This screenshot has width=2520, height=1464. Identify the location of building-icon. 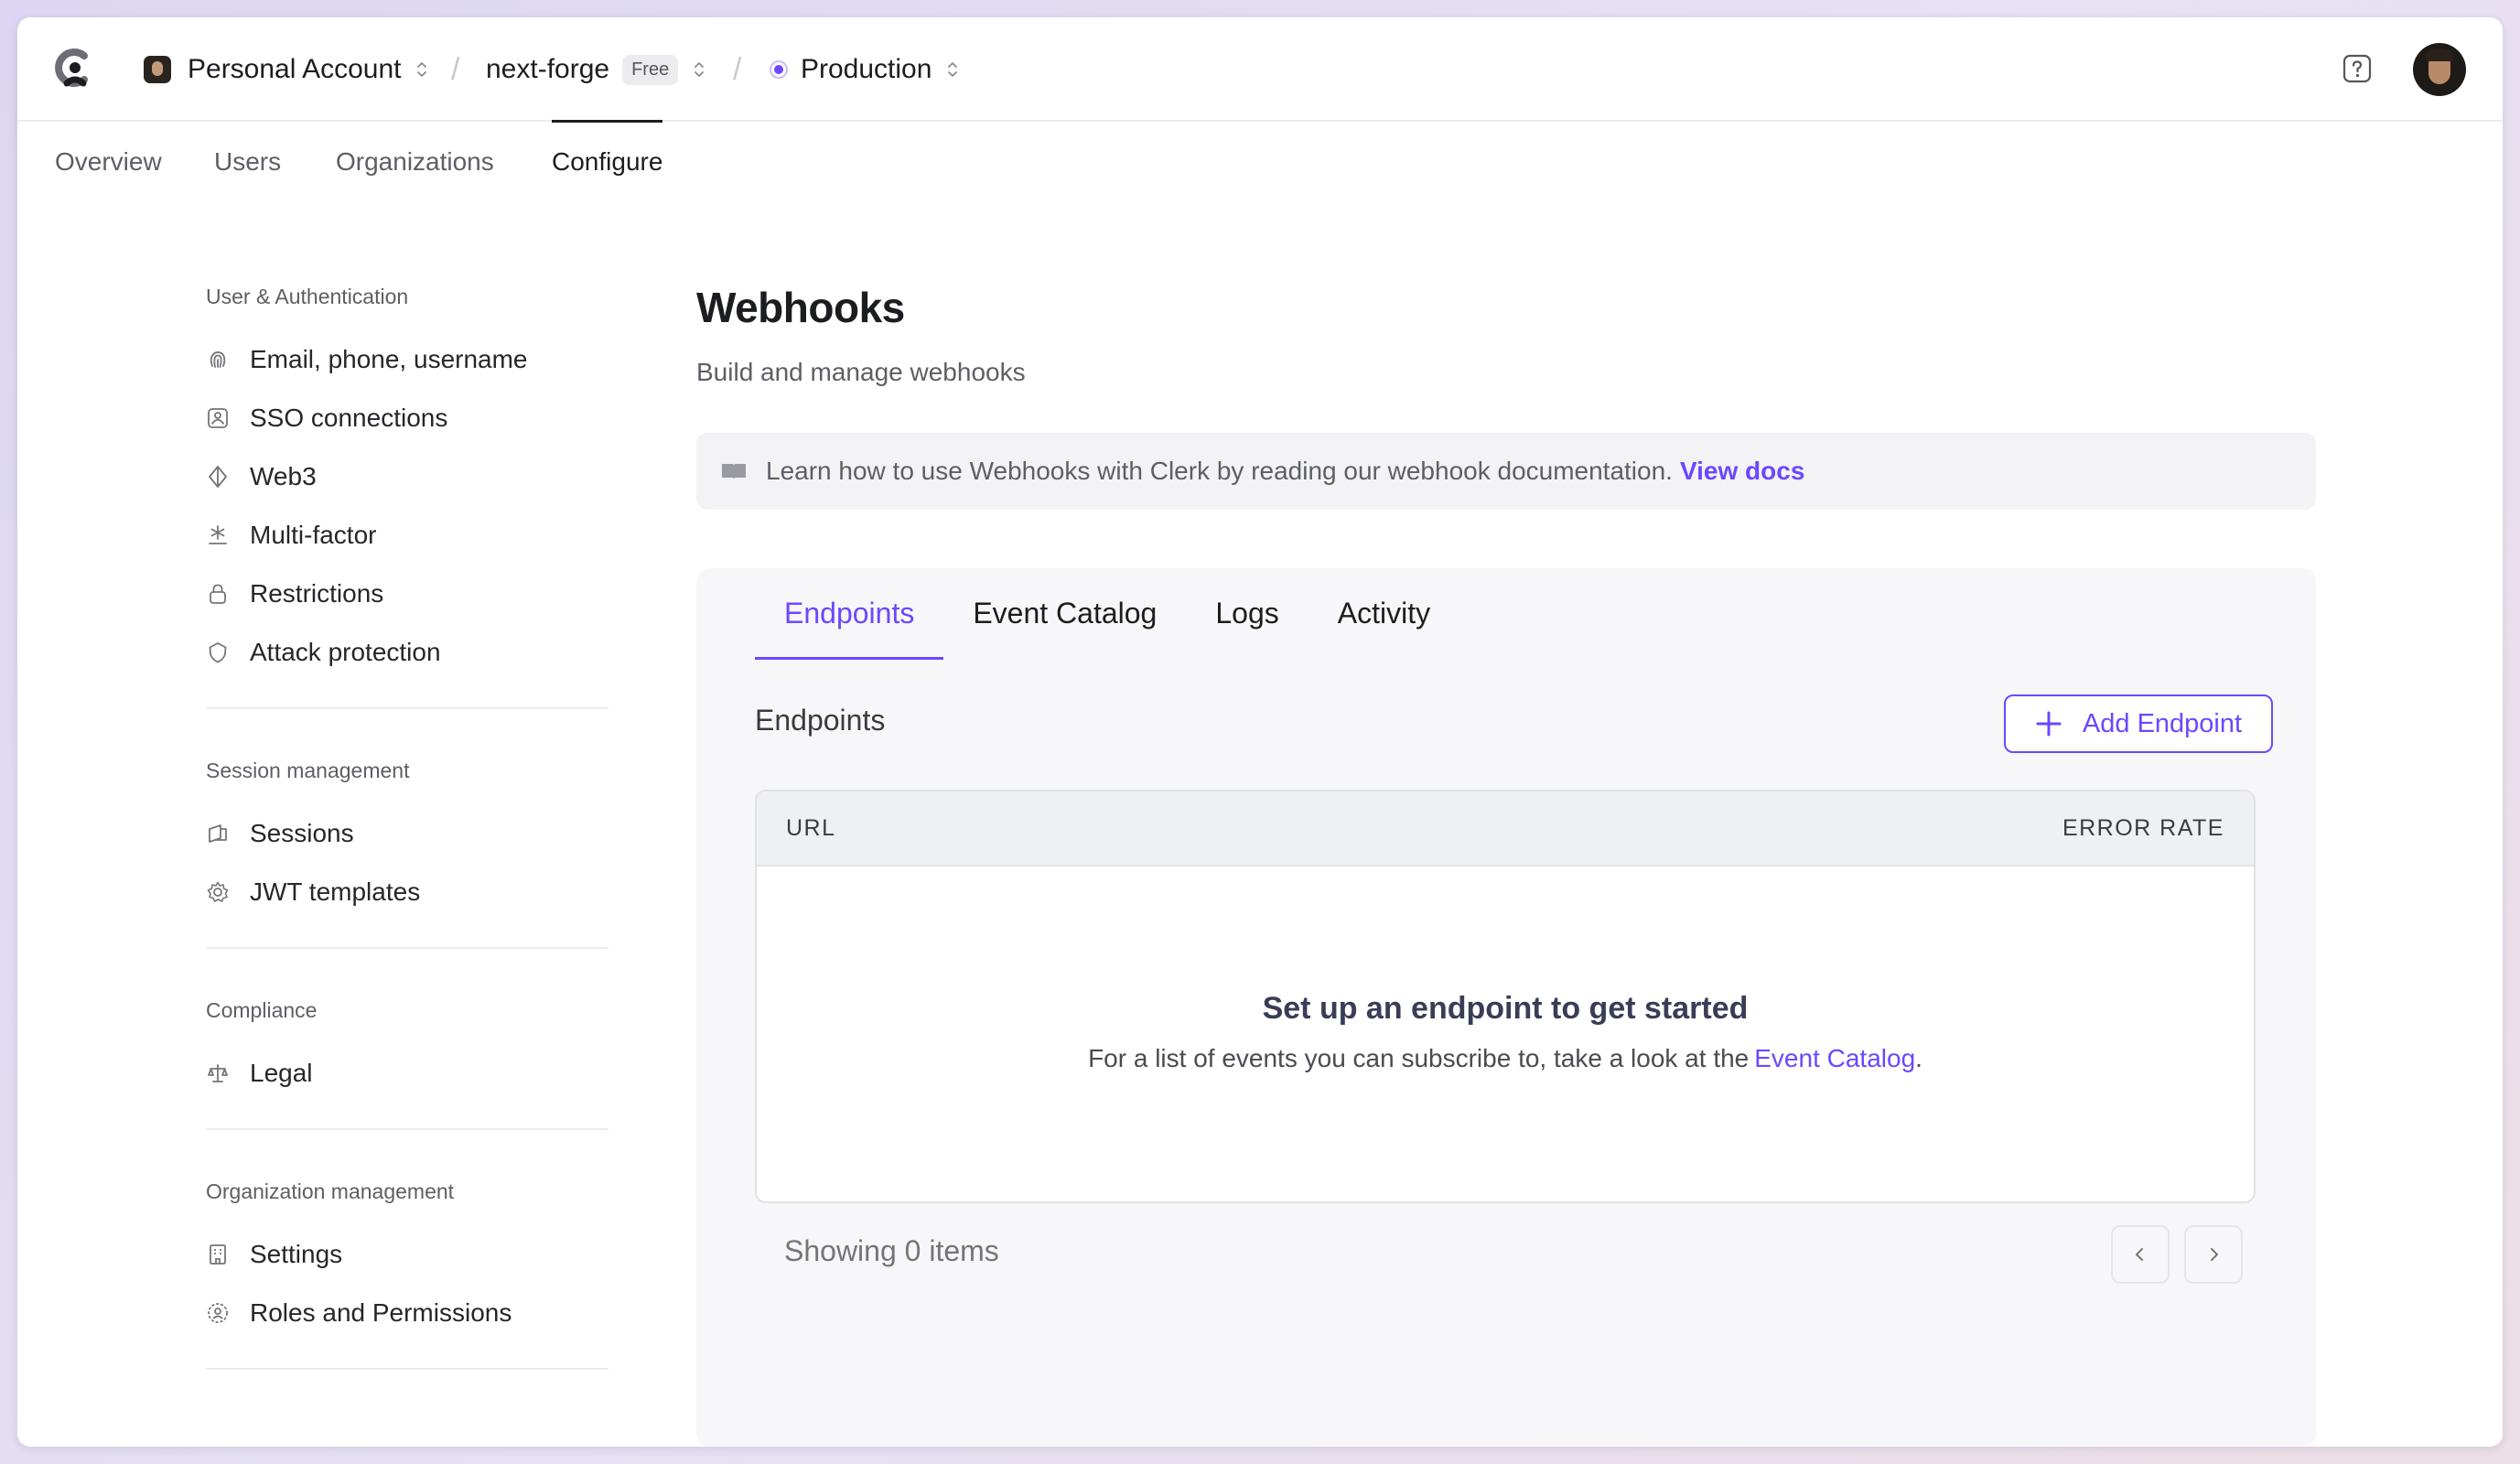
(218, 1255).